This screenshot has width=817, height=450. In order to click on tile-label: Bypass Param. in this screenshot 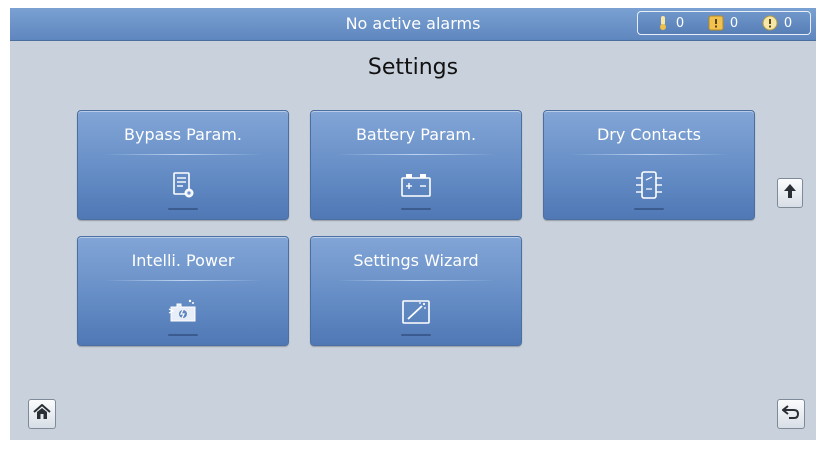, I will do `click(183, 134)`.